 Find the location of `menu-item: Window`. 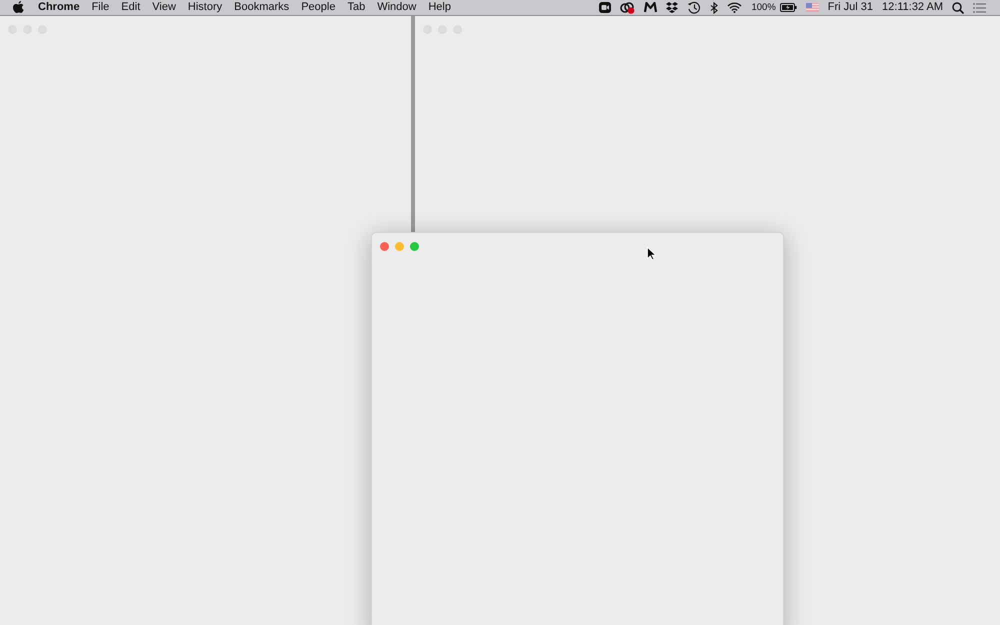

menu-item: Window is located at coordinates (396, 7).